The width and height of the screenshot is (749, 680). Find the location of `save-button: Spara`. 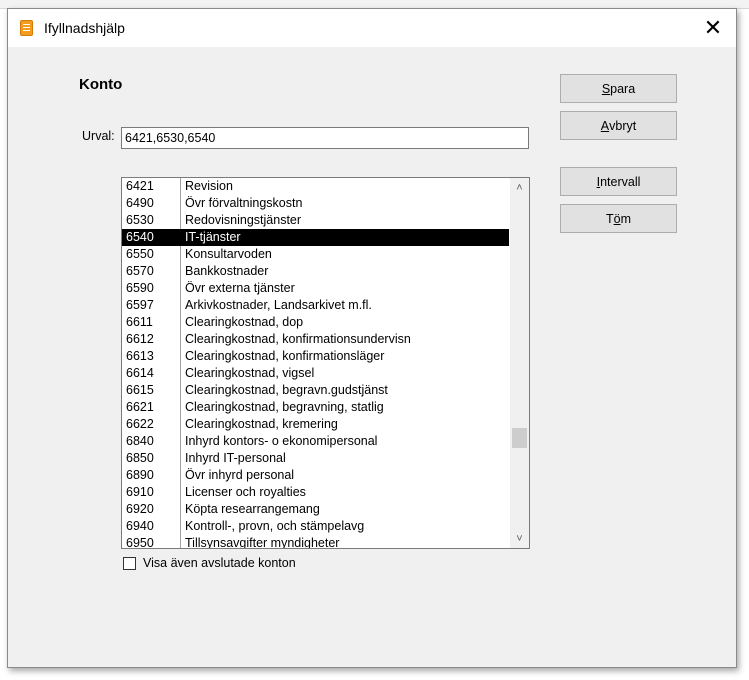

save-button: Spara is located at coordinates (618, 88).